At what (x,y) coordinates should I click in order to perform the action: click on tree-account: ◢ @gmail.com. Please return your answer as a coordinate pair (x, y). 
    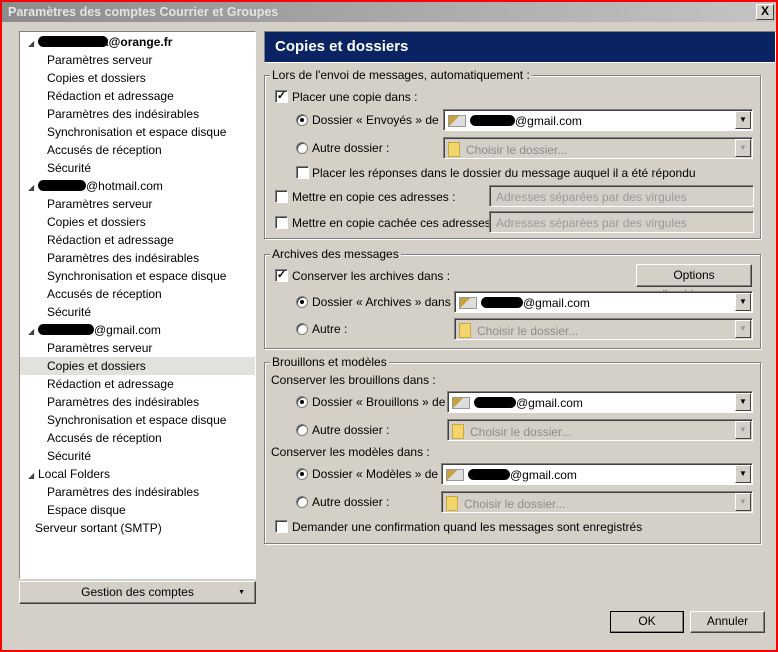
    Looking at the image, I should click on (137, 330).